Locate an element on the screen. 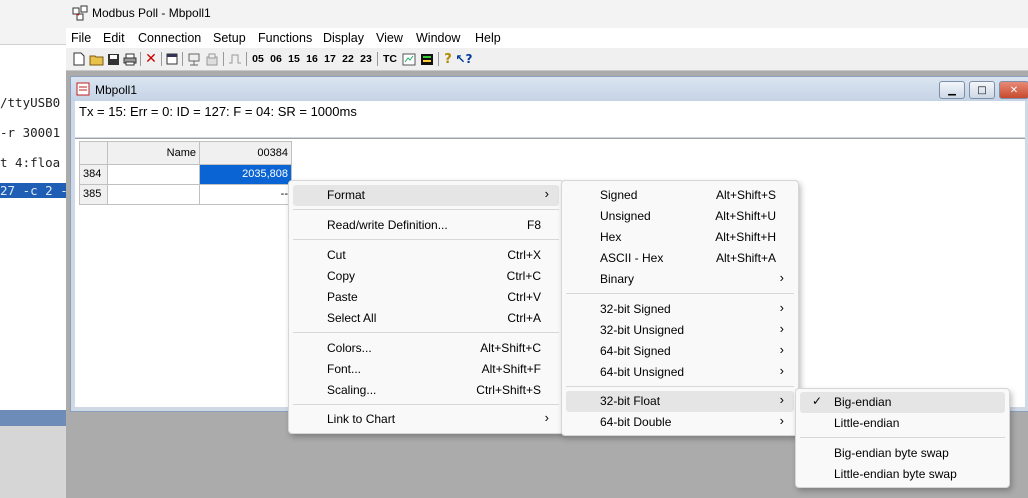 The image size is (1028, 498). function-22-button: 22 is located at coordinates (348, 59).